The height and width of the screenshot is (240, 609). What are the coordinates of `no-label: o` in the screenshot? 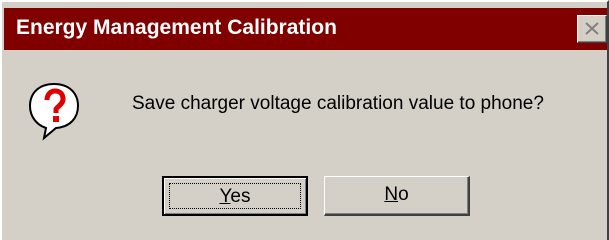 It's located at (403, 194).